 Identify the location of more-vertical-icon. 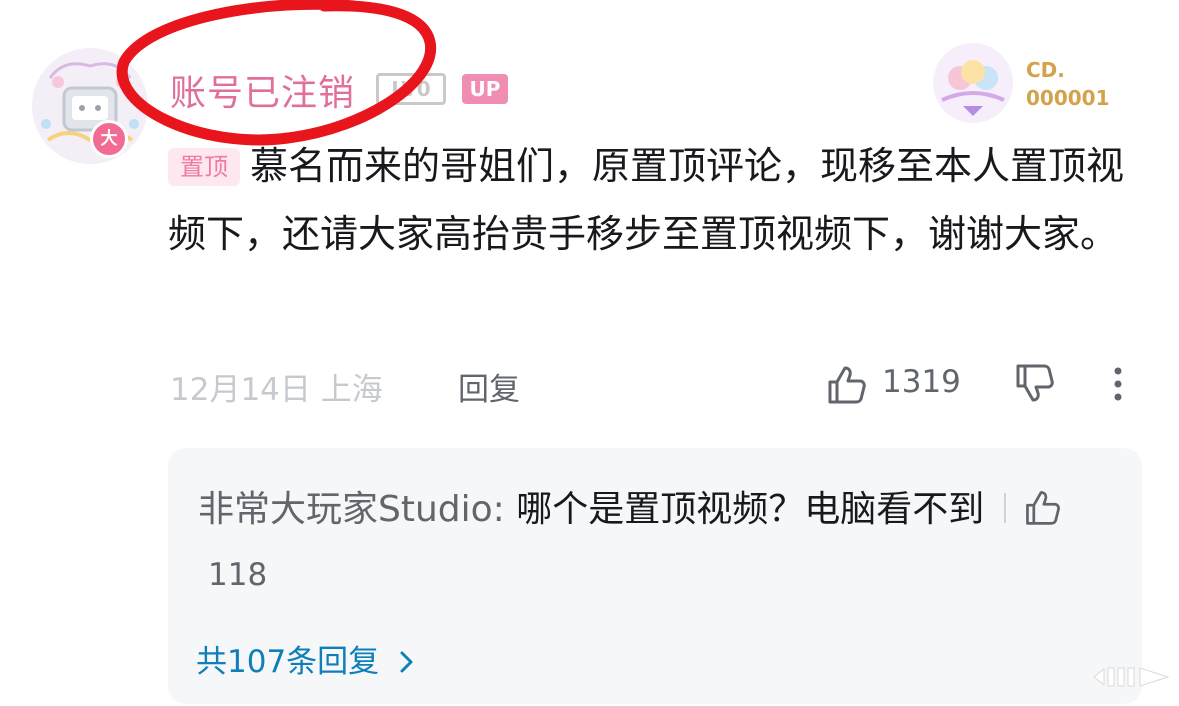
(1118, 384).